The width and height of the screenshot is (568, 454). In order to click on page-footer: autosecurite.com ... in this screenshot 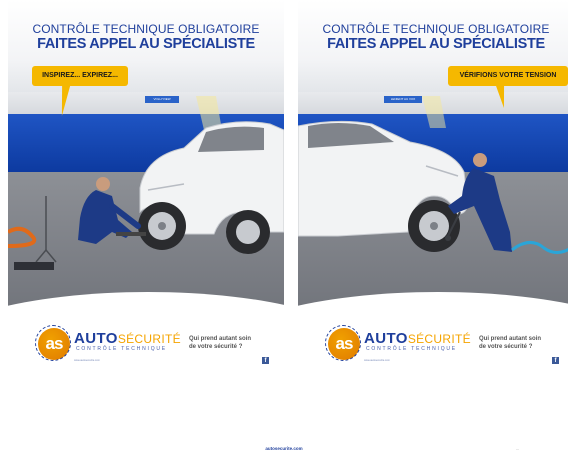, I will do `click(284, 450)`.